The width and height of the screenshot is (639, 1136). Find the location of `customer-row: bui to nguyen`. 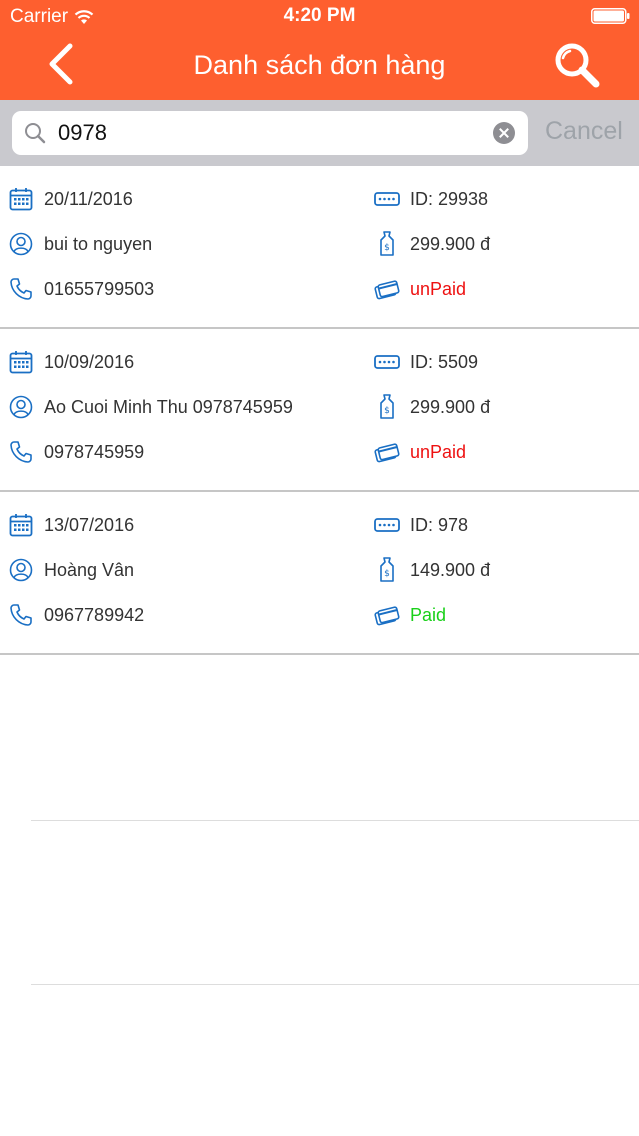

customer-row: bui to nguyen is located at coordinates (80, 244).